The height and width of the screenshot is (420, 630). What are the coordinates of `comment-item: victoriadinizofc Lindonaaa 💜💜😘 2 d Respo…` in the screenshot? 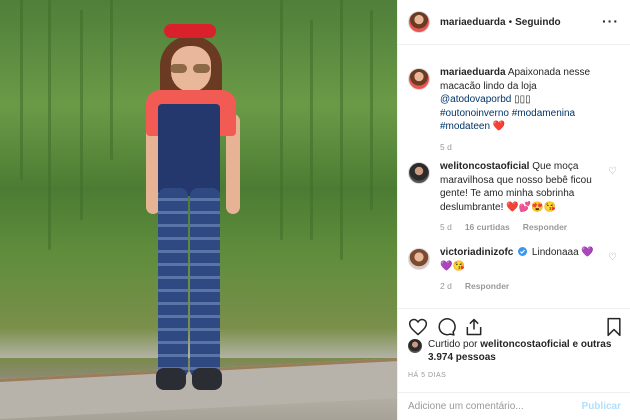 It's located at (514, 270).